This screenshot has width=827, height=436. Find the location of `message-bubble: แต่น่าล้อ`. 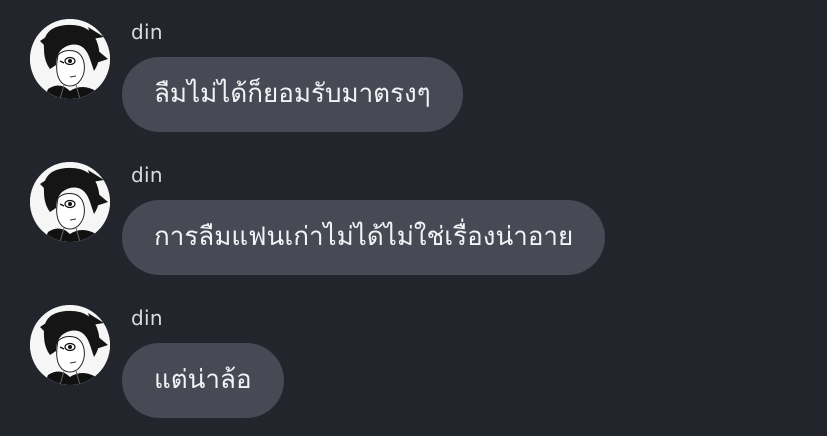

message-bubble: แต่น่าล้อ is located at coordinates (203, 380).